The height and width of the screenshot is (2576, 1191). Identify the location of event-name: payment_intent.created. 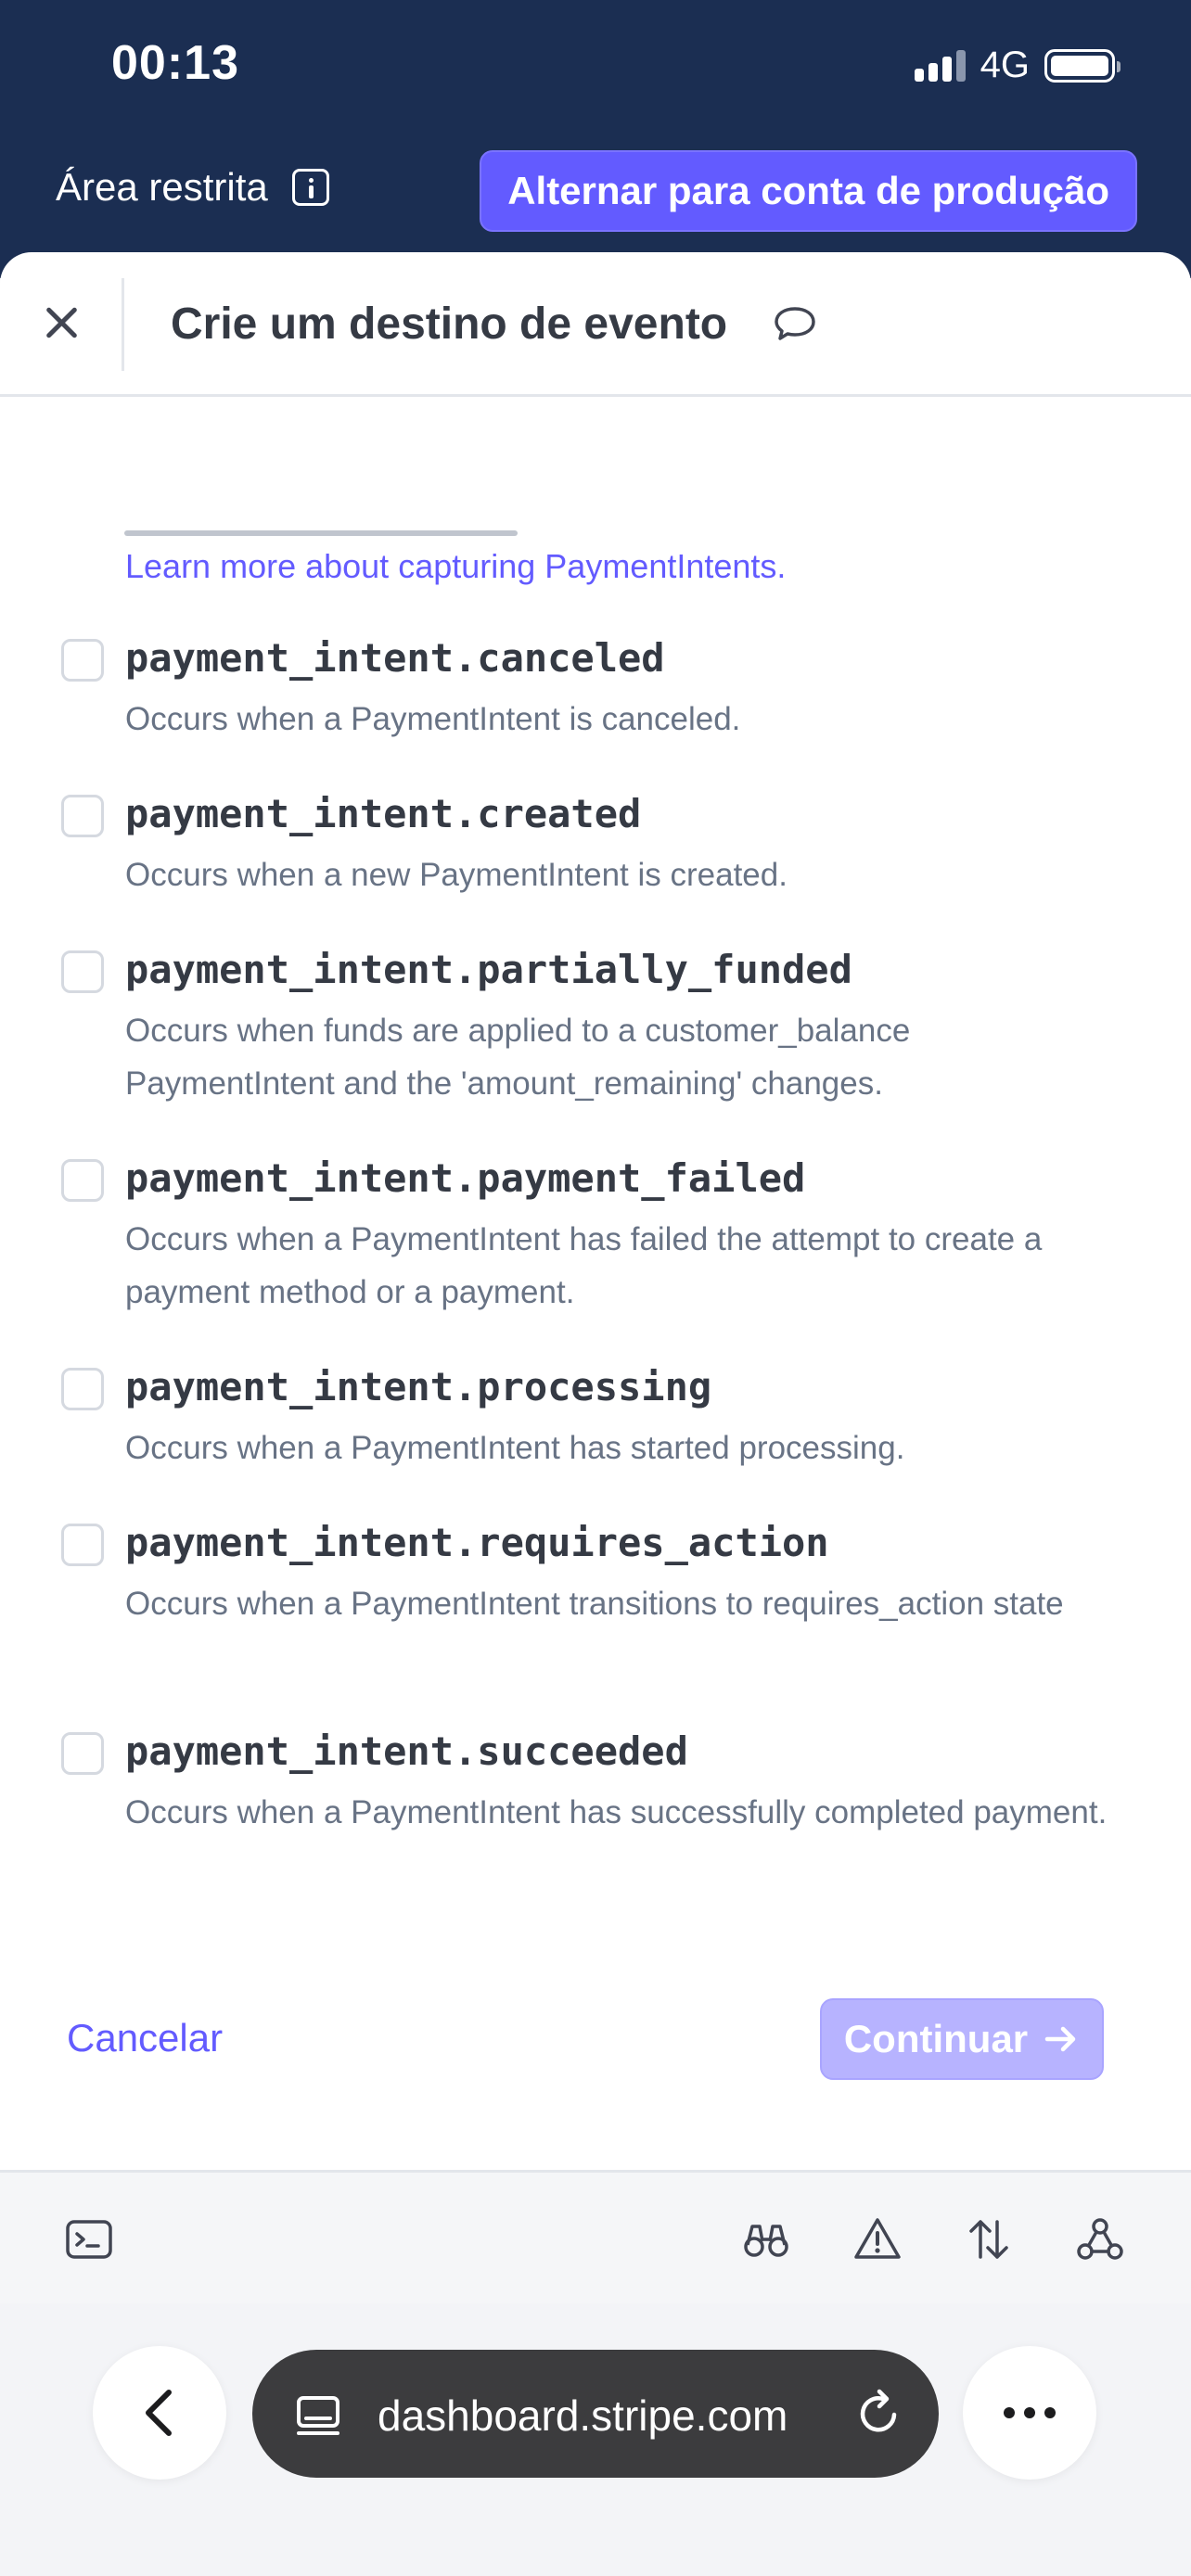
(383, 813).